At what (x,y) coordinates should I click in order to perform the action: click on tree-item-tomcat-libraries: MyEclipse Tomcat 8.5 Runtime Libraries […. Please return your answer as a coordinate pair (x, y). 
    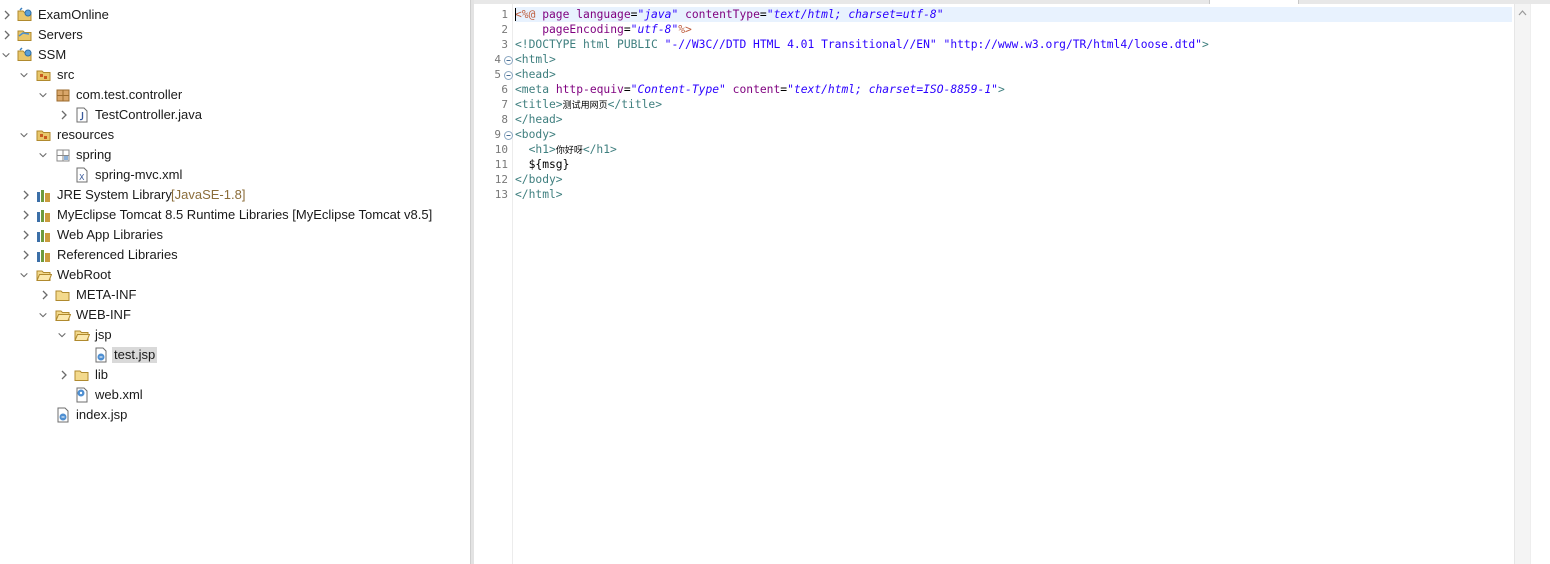
    Looking at the image, I should click on (235, 215).